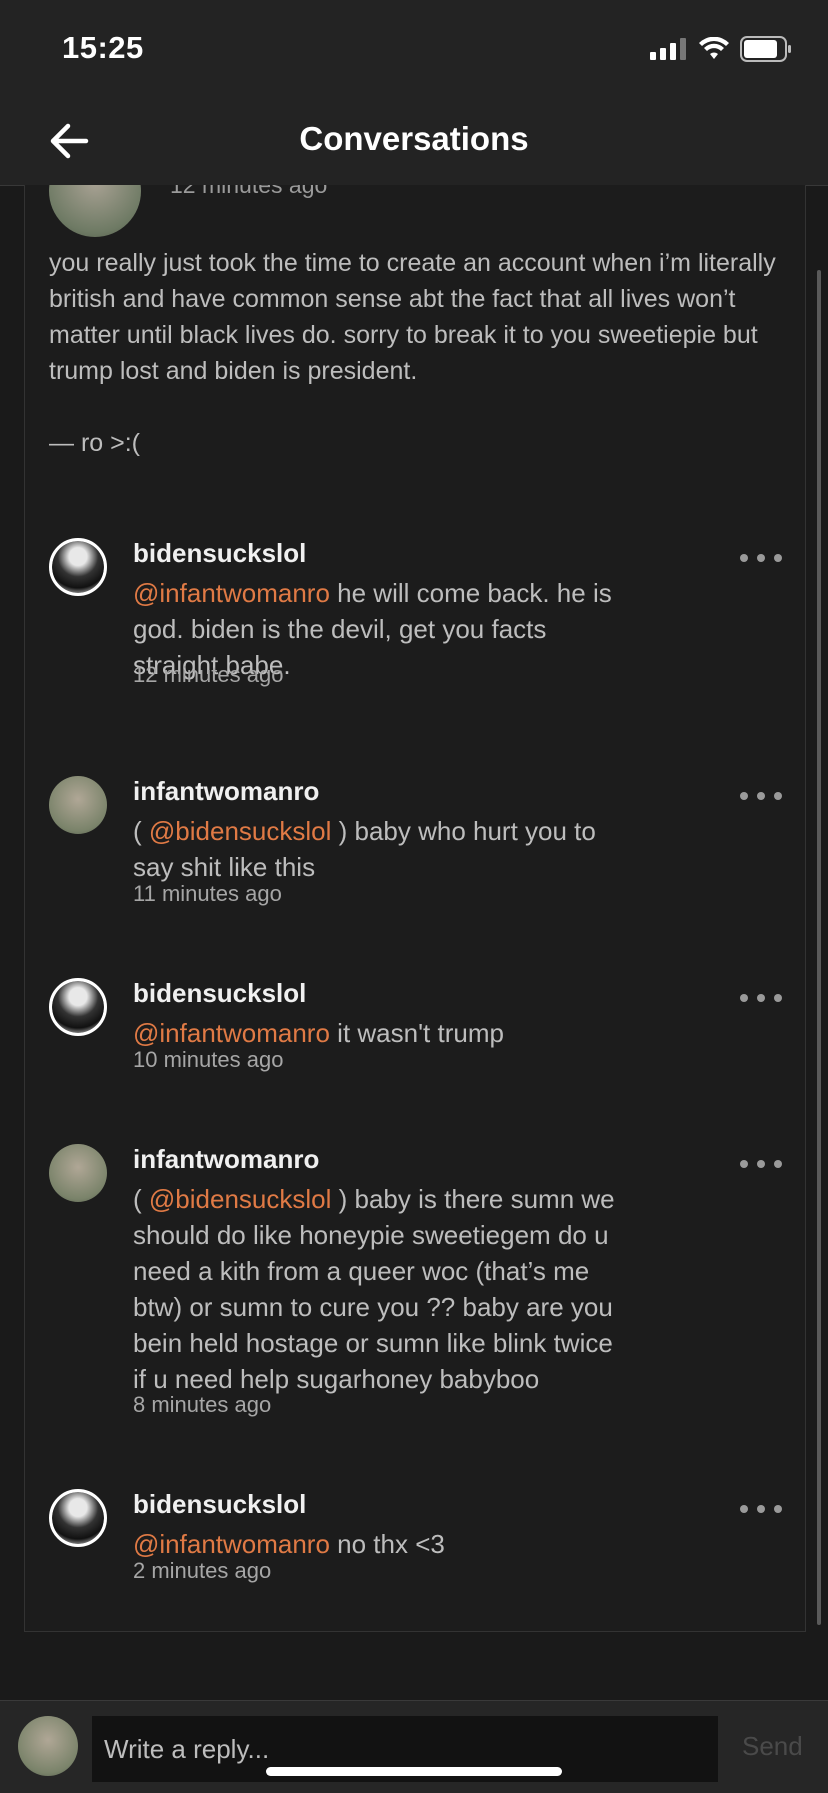 Image resolution: width=828 pixels, height=1793 pixels. Describe the element at coordinates (772, 1746) in the screenshot. I see `send-button: Send` at that location.